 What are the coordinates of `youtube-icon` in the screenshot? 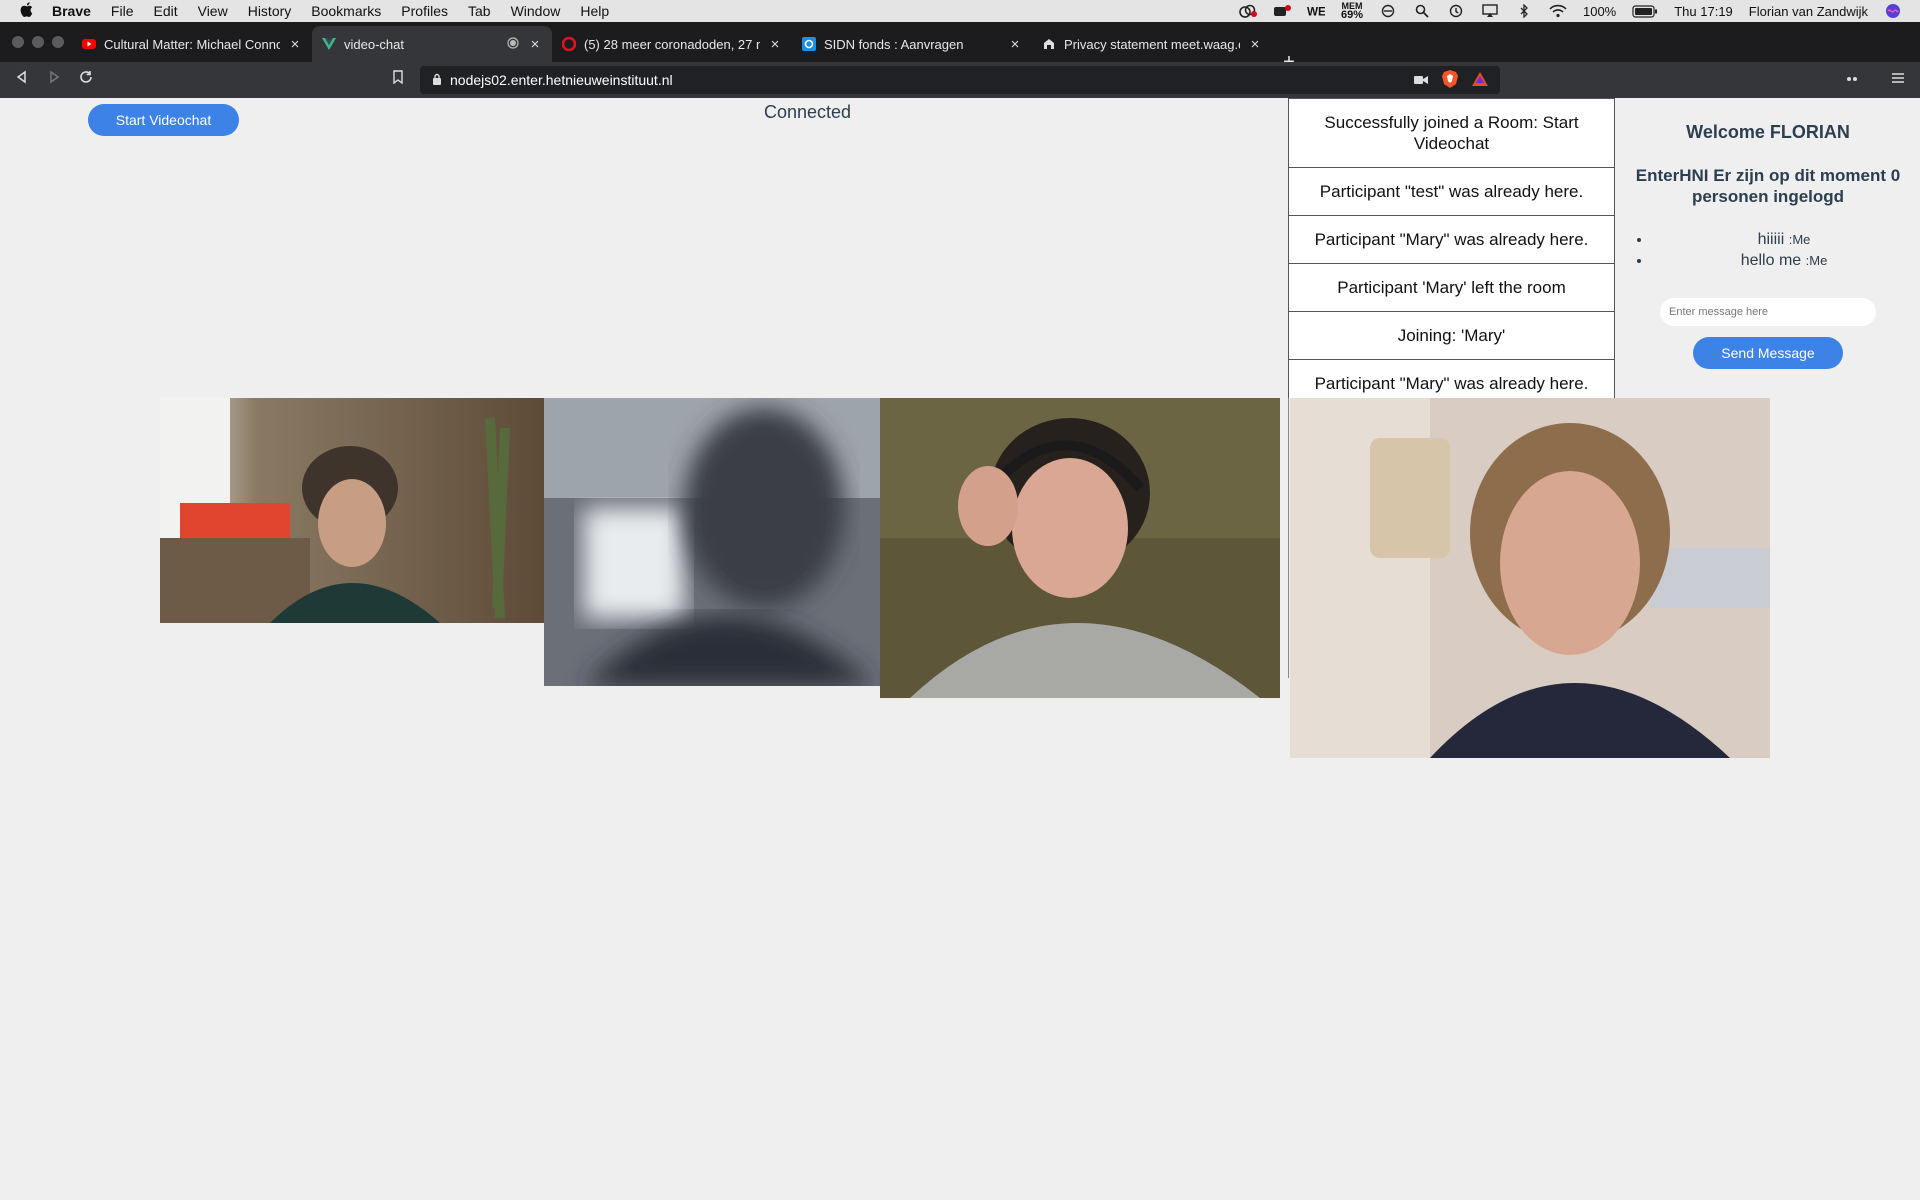 It's located at (89, 44).